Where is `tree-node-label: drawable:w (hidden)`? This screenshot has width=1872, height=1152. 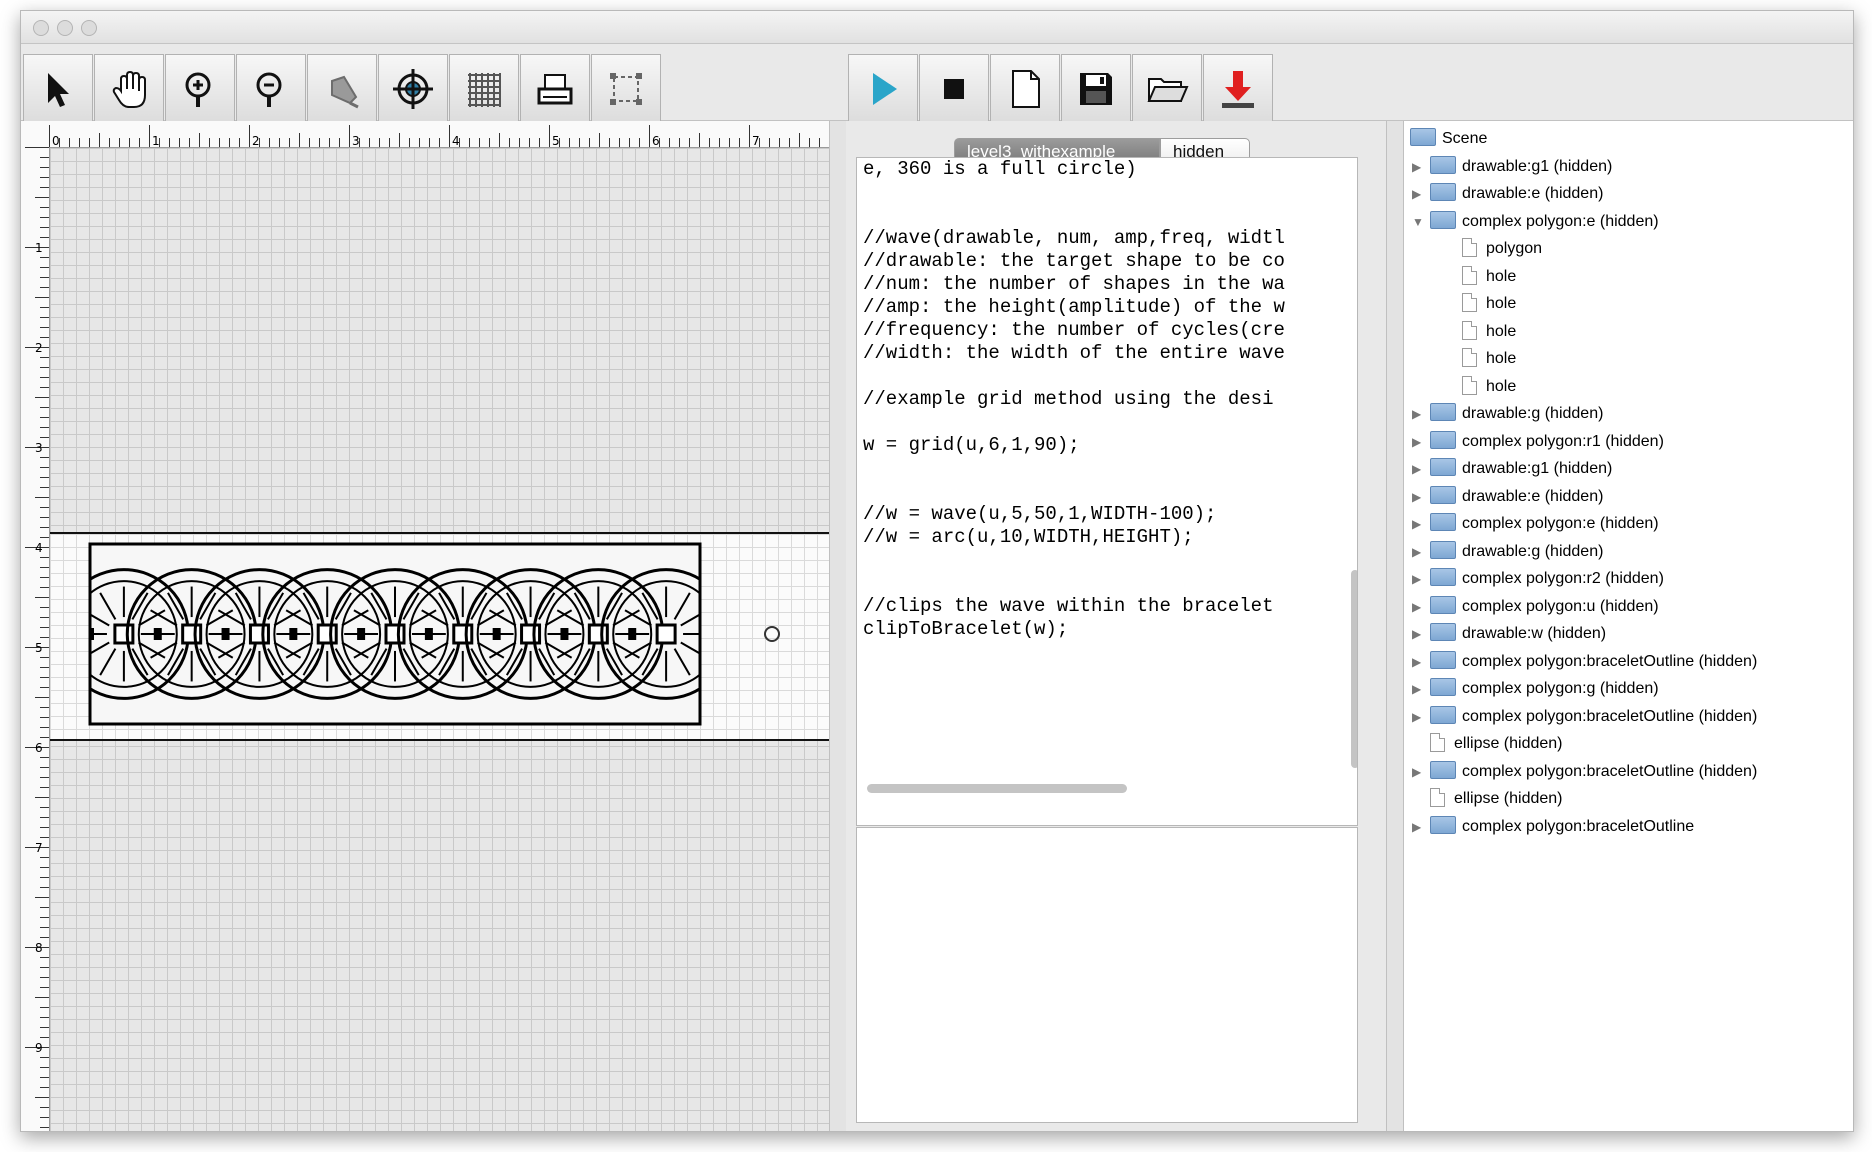 tree-node-label: drawable:w (hidden) is located at coordinates (1534, 633).